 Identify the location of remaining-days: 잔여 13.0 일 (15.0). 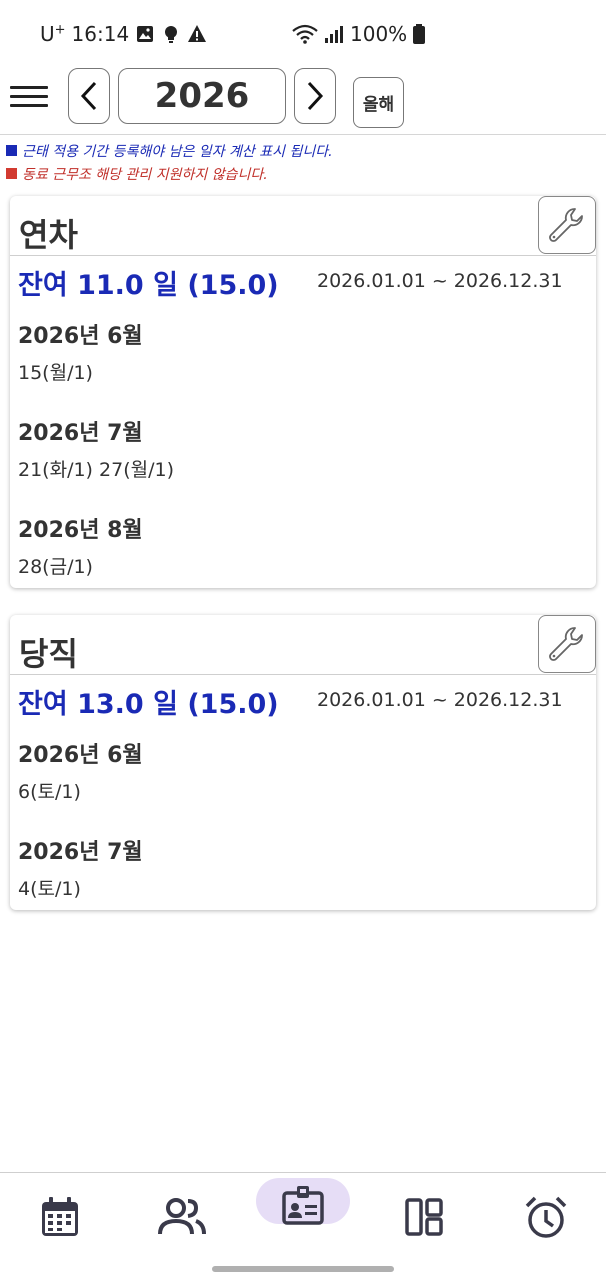
(148, 704).